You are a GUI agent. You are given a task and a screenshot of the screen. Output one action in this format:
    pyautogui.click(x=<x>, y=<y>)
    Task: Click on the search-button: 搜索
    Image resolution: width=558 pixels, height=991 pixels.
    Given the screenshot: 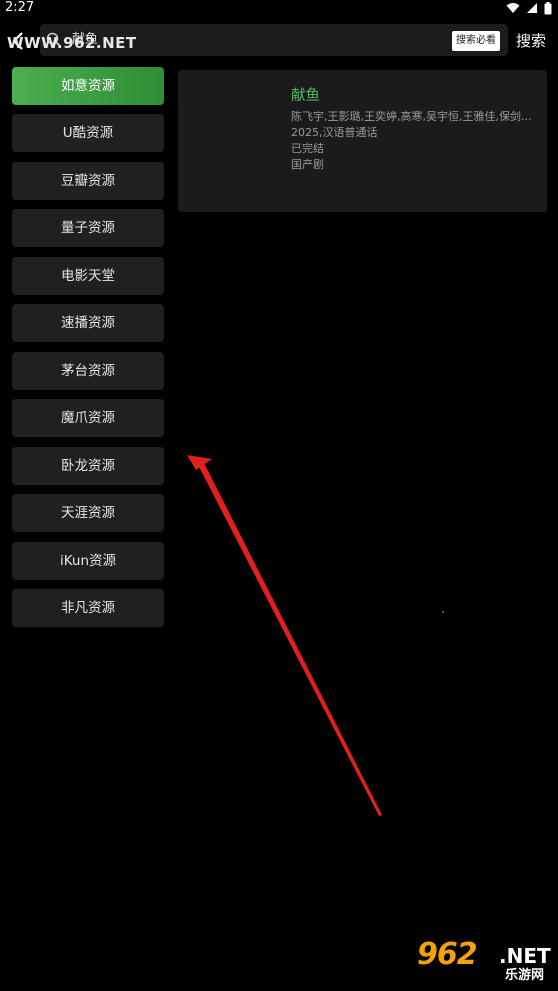 What is the action you would take?
    pyautogui.click(x=531, y=41)
    